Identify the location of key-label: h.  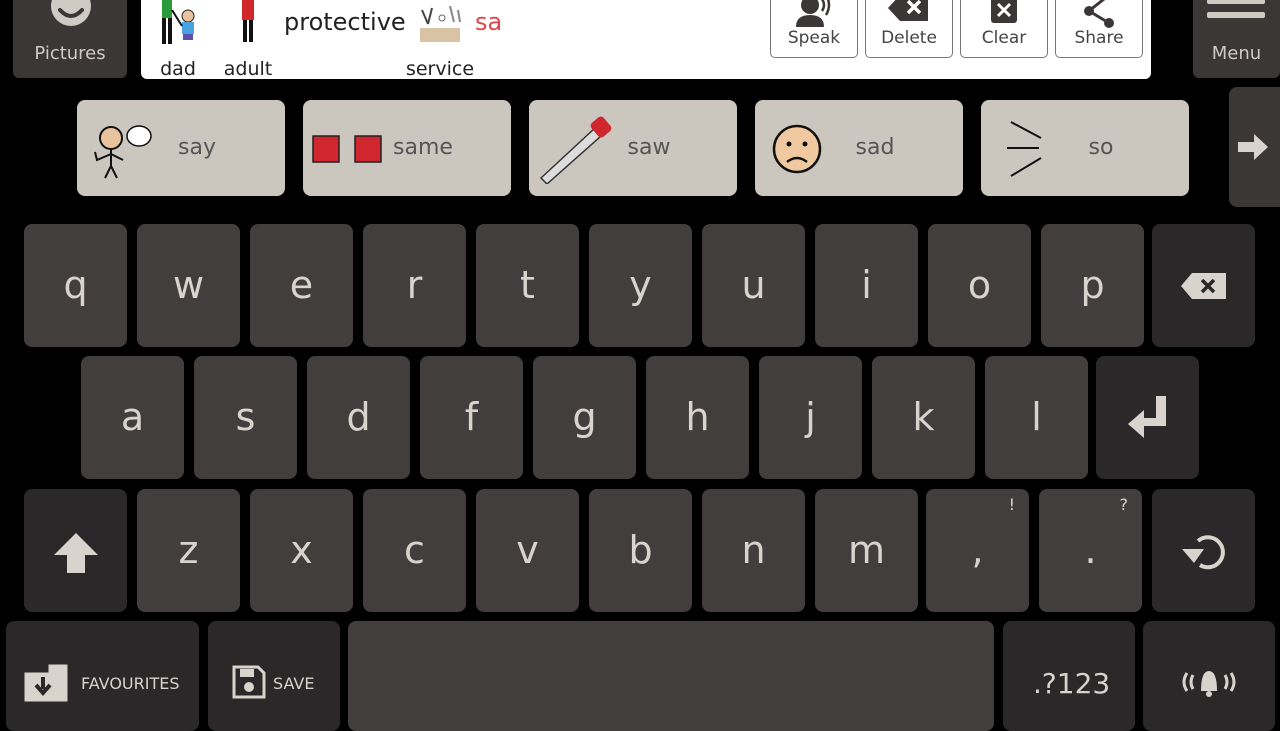
(697, 417).